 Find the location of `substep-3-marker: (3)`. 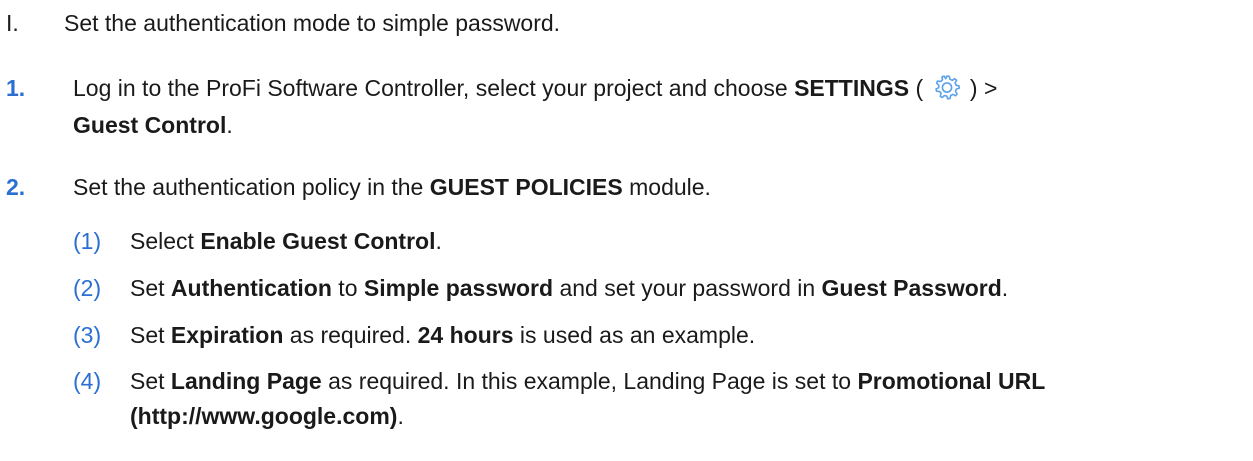

substep-3-marker: (3) is located at coordinates (87, 335).